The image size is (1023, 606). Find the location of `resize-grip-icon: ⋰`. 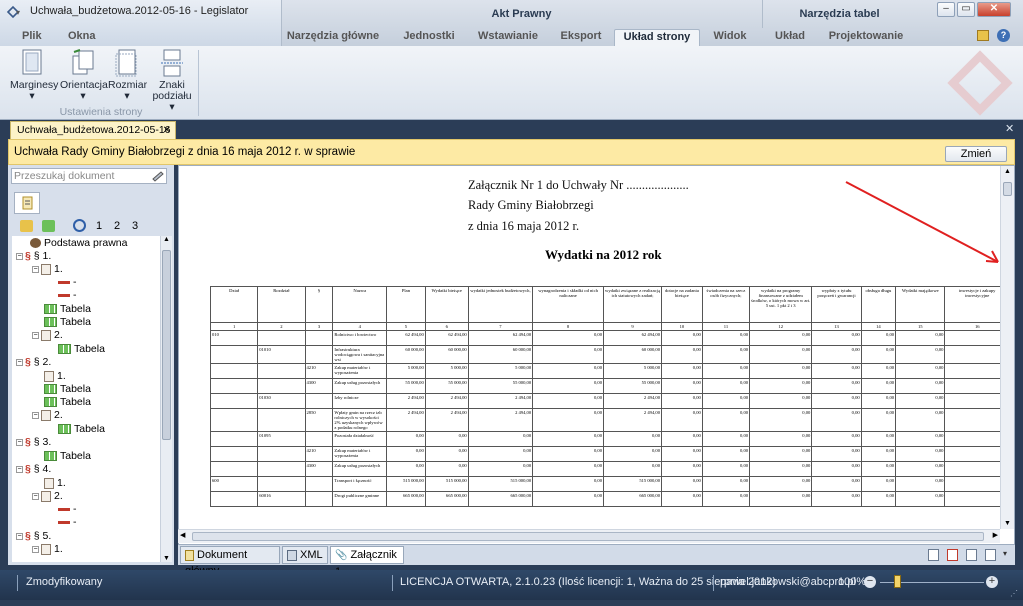

resize-grip-icon: ⋰ is located at coordinates (1014, 594).